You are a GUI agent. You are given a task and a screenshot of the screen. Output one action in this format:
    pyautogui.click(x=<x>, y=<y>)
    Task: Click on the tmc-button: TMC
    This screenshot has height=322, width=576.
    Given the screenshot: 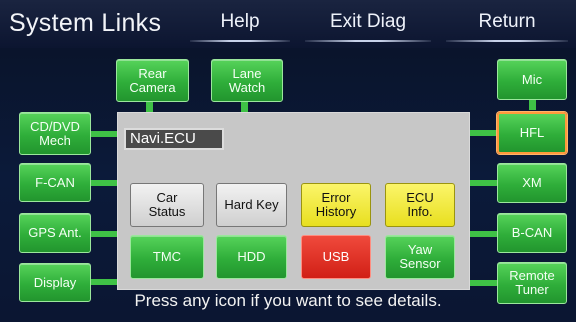 What is the action you would take?
    pyautogui.click(x=167, y=257)
    